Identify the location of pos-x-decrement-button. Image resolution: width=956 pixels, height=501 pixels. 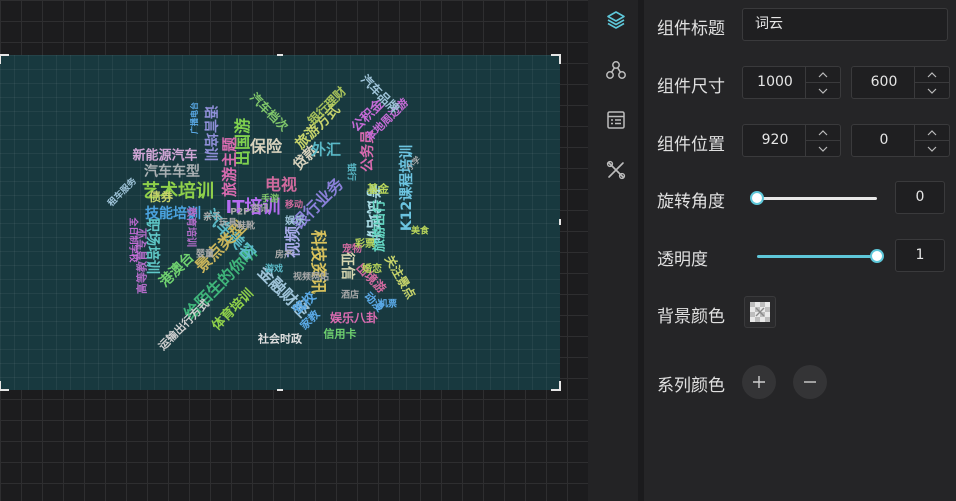
(823, 148).